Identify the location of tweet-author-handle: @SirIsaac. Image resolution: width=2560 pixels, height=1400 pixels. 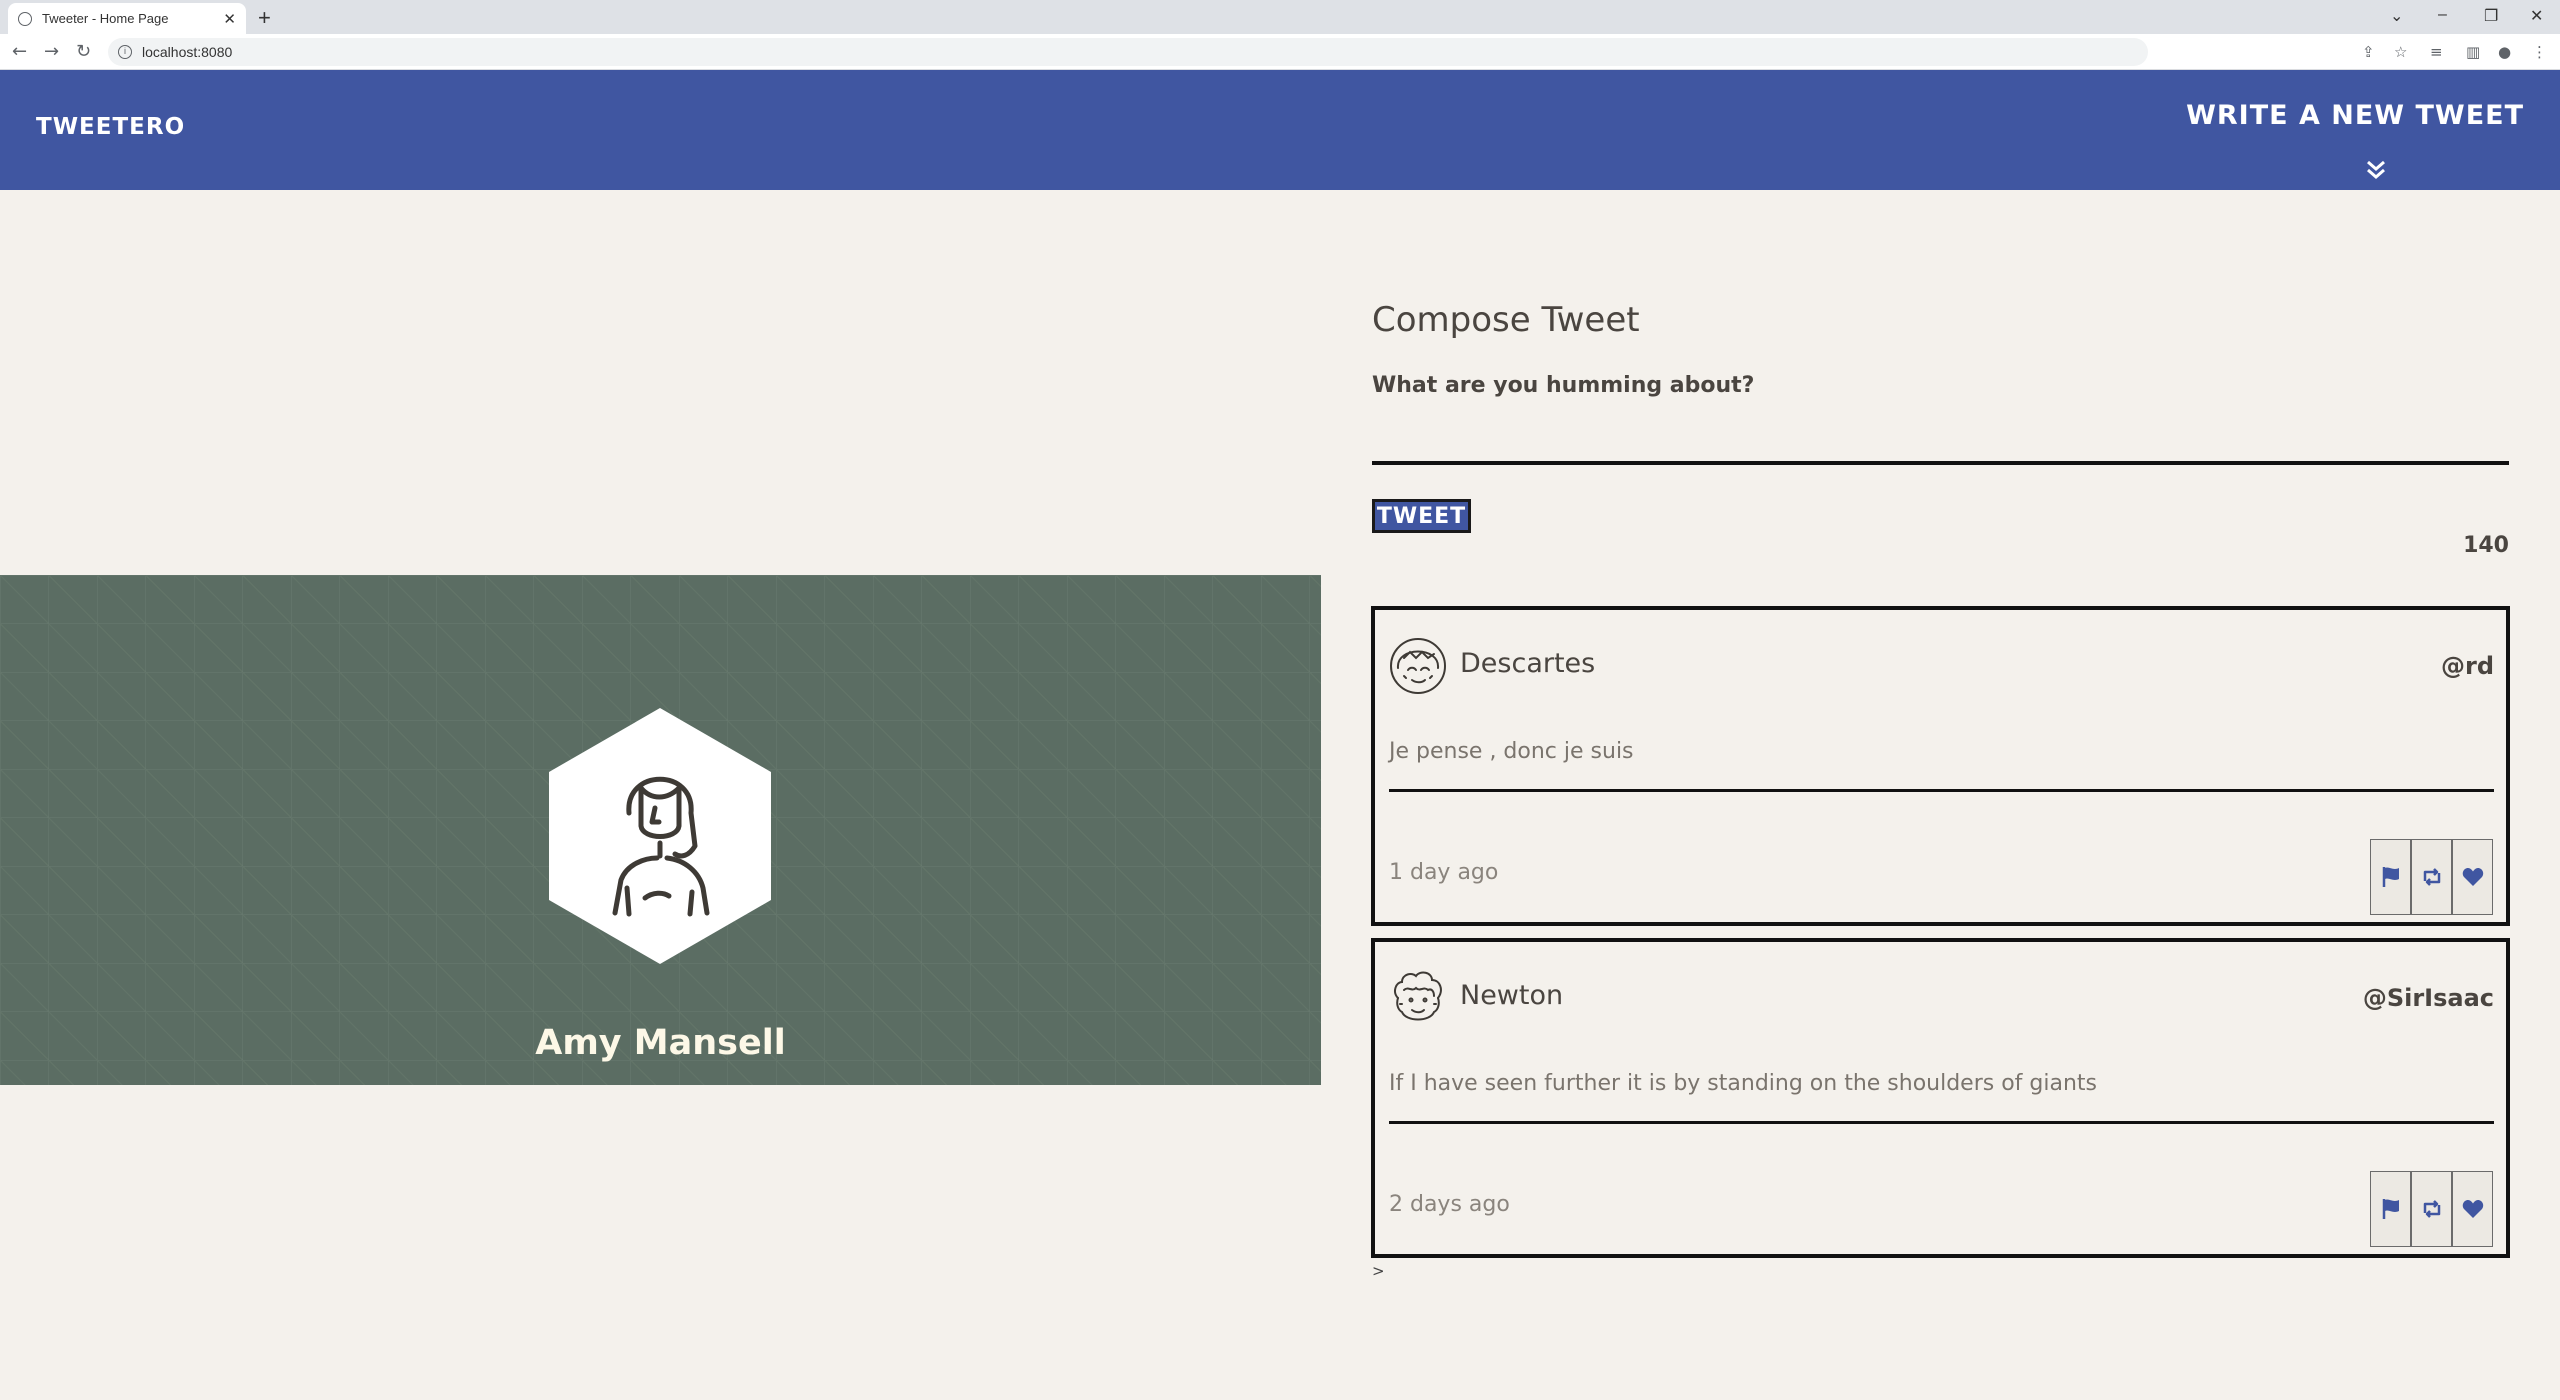
(2428, 998).